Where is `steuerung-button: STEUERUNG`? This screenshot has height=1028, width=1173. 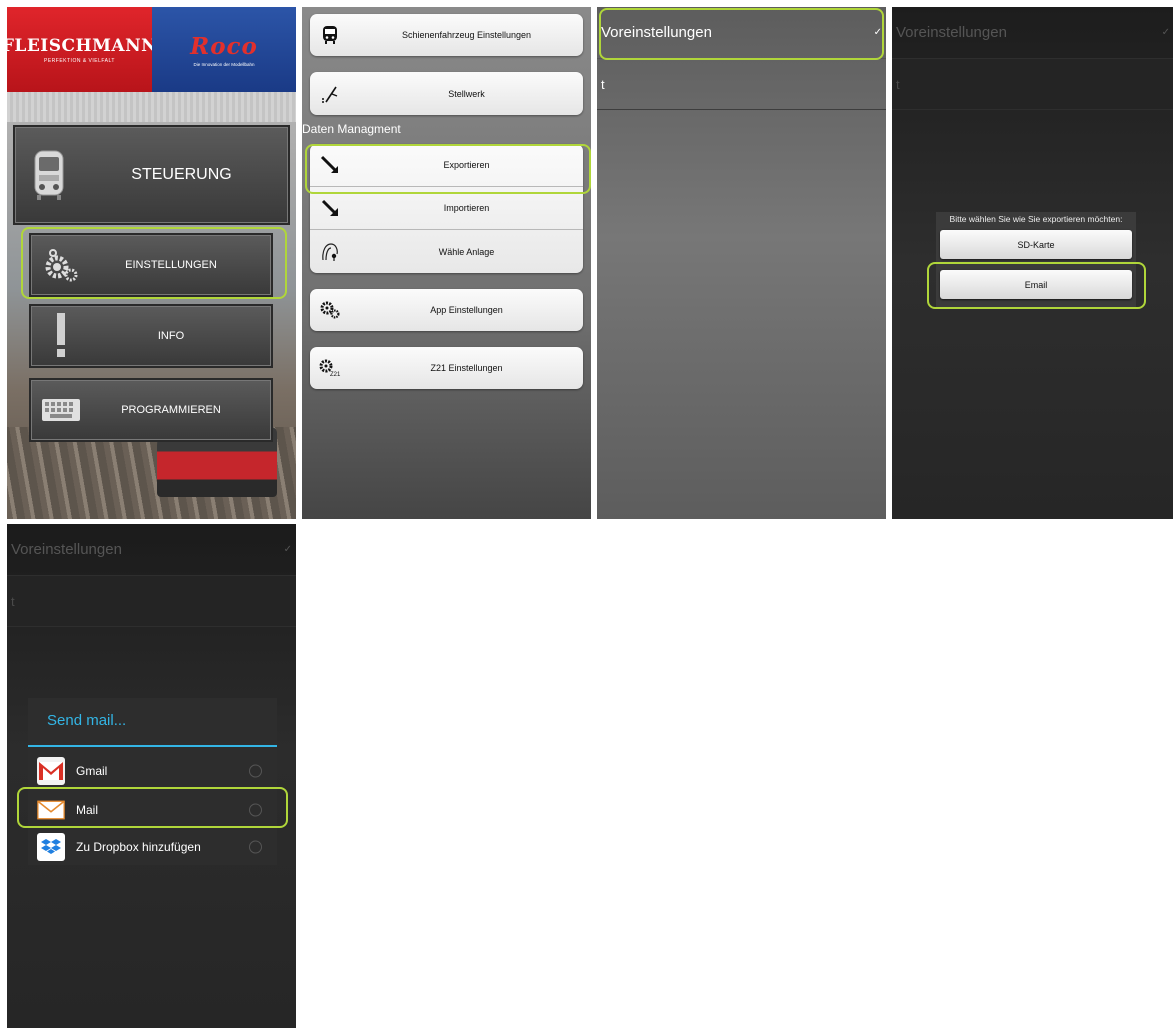
steuerung-button: STEUERUNG is located at coordinates (151, 175).